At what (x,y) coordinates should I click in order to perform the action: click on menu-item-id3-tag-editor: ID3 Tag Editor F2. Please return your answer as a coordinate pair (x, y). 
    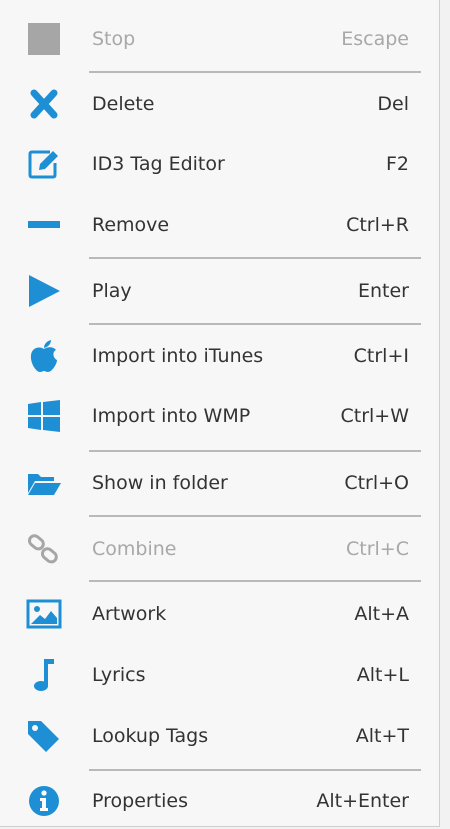
    Looking at the image, I should click on (218, 164).